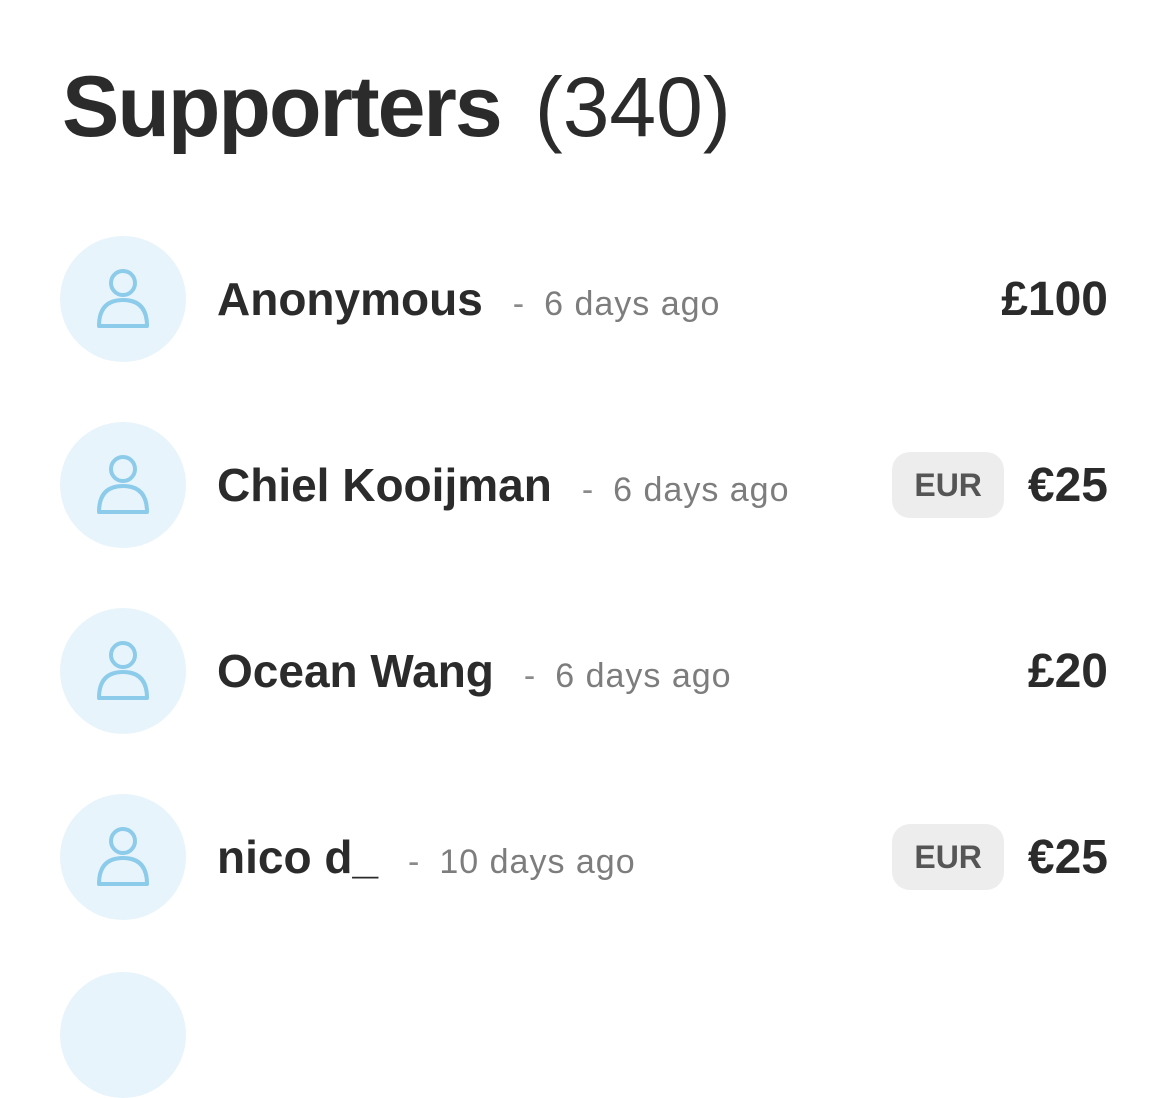 This screenshot has width=1170, height=1098. I want to click on supporter-info: Ocean Wang - 6 days ago, so click(474, 671).